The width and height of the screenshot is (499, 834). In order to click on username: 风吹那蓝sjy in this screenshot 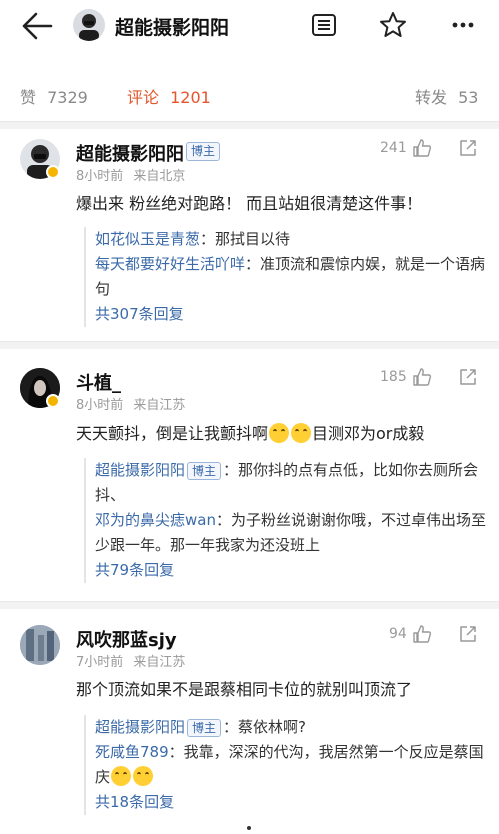, I will do `click(126, 639)`.